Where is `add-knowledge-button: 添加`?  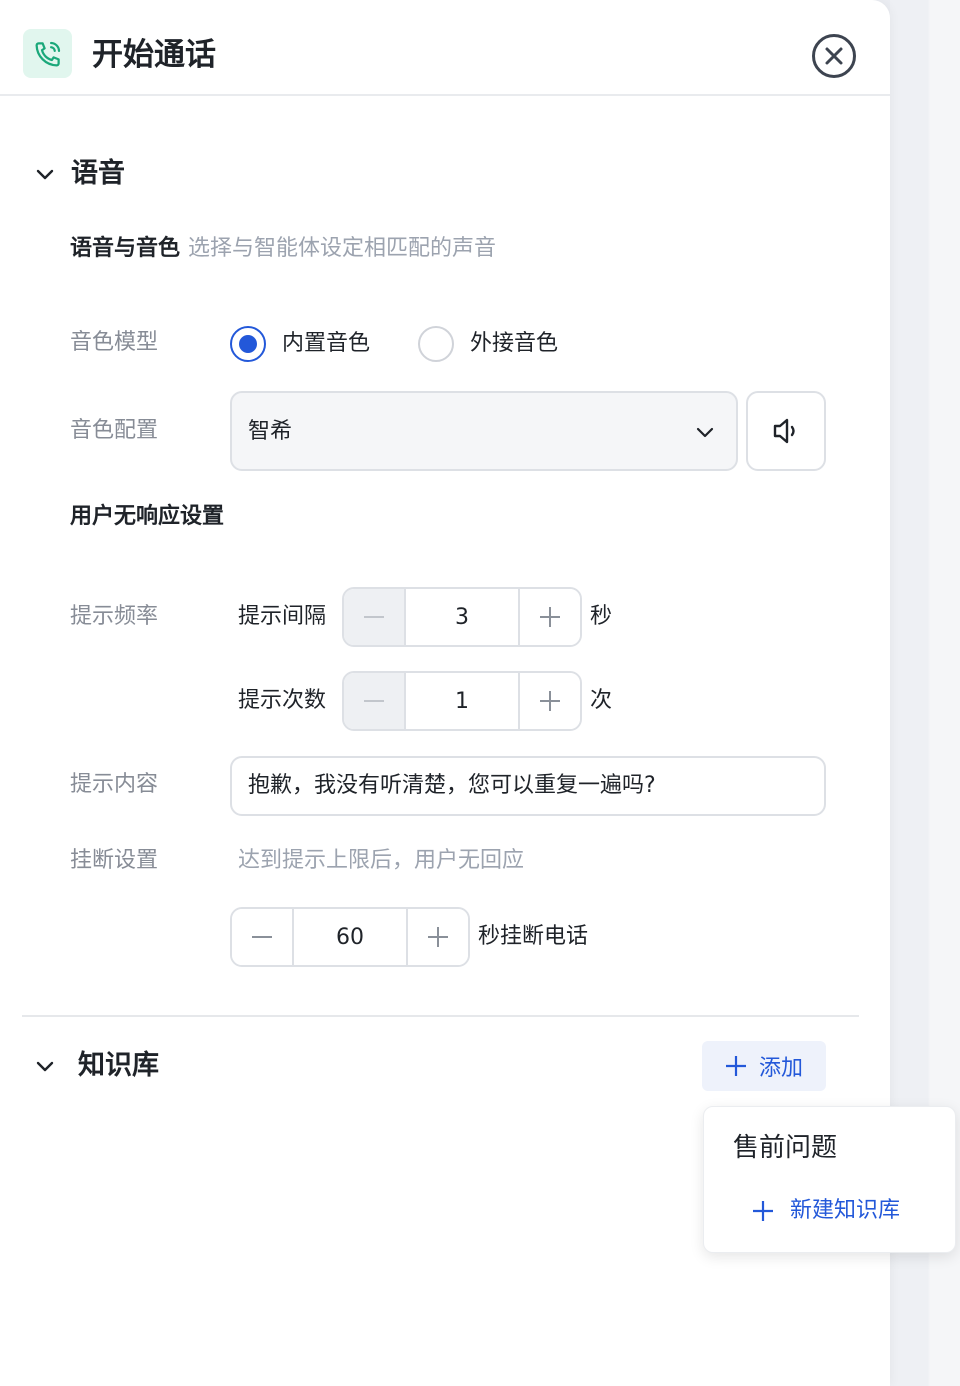
add-knowledge-button: 添加 is located at coordinates (764, 1066).